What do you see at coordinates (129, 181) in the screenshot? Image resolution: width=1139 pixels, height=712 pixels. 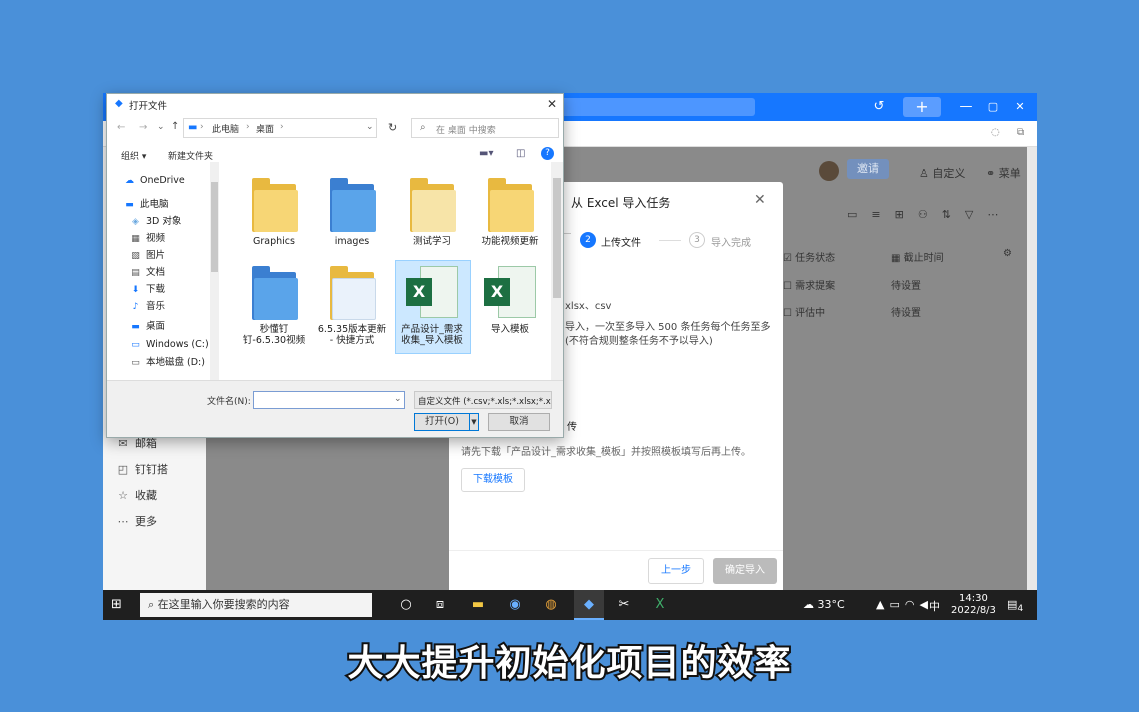 I see `cloud-icon: ☁` at bounding box center [129, 181].